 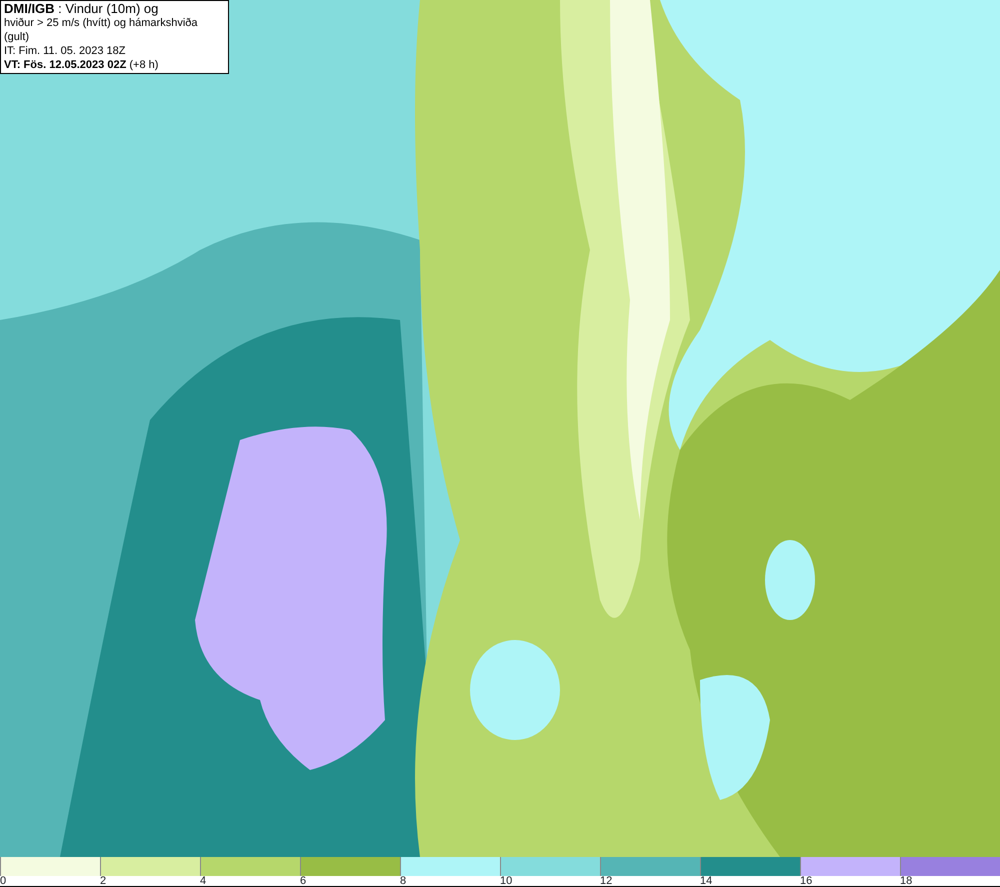 What do you see at coordinates (403, 881) in the screenshot?
I see `legend-label: 8` at bounding box center [403, 881].